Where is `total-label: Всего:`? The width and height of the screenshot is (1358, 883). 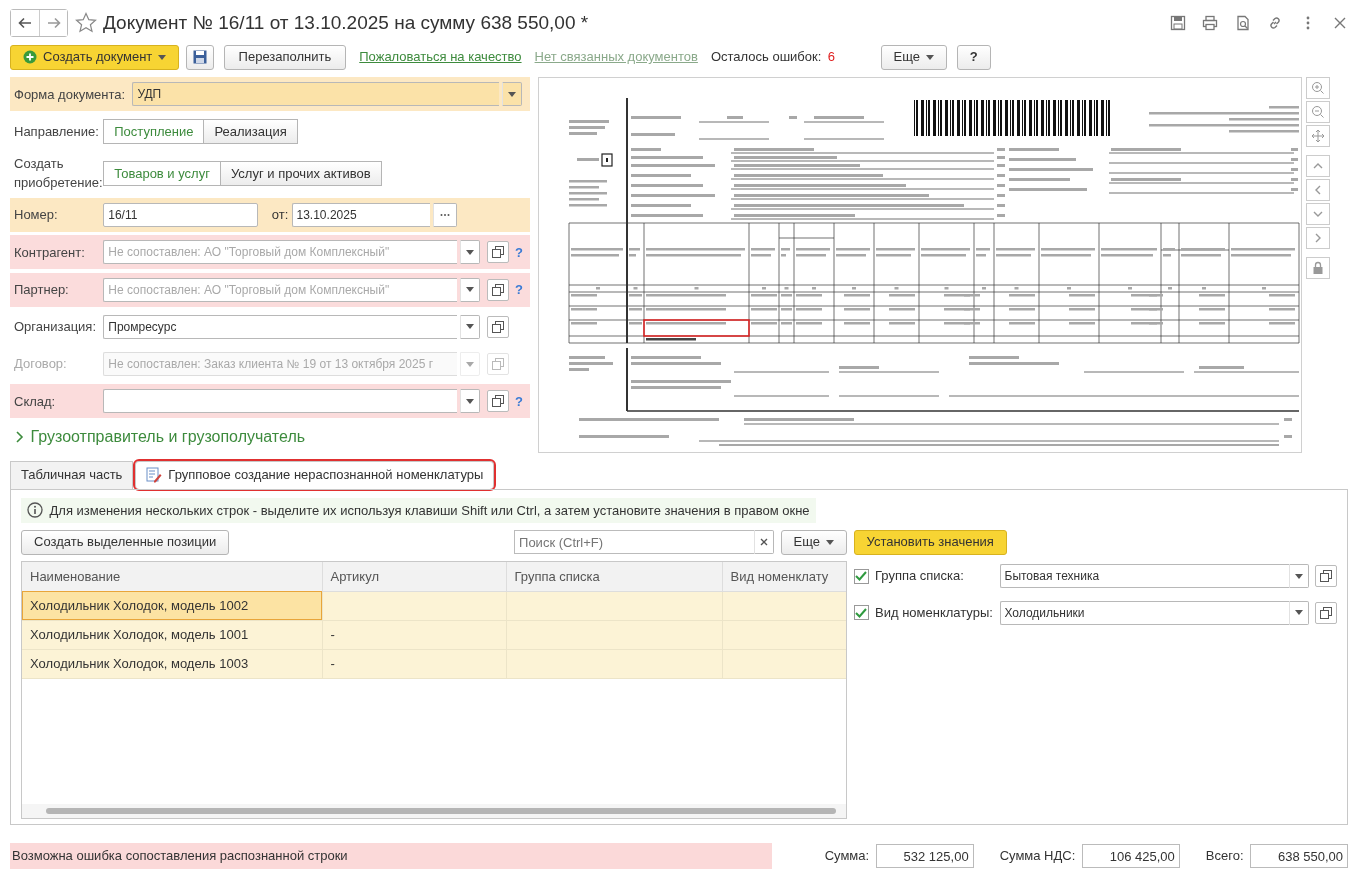
total-label: Всего: is located at coordinates (1224, 856).